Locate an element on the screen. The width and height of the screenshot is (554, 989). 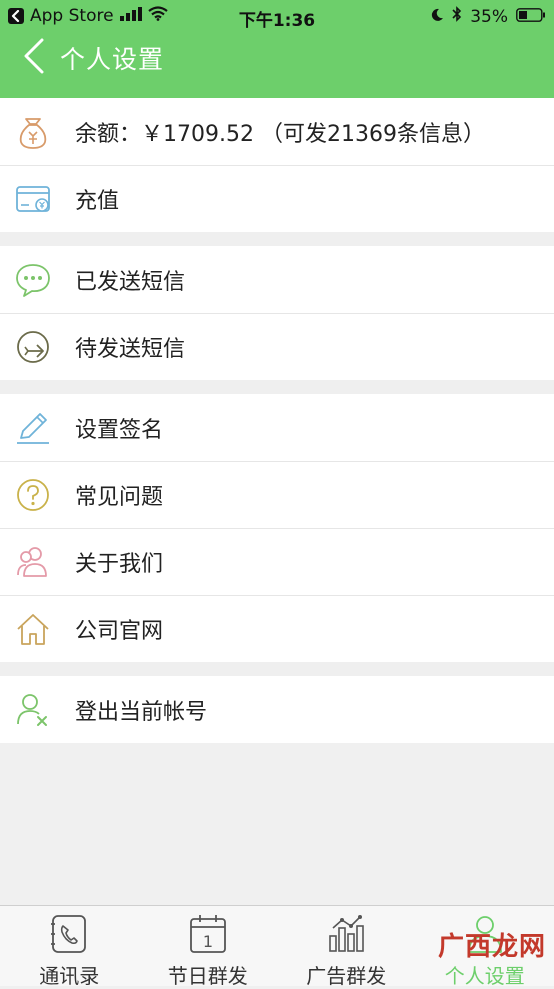
recharge-card-icon is located at coordinates (33, 199).